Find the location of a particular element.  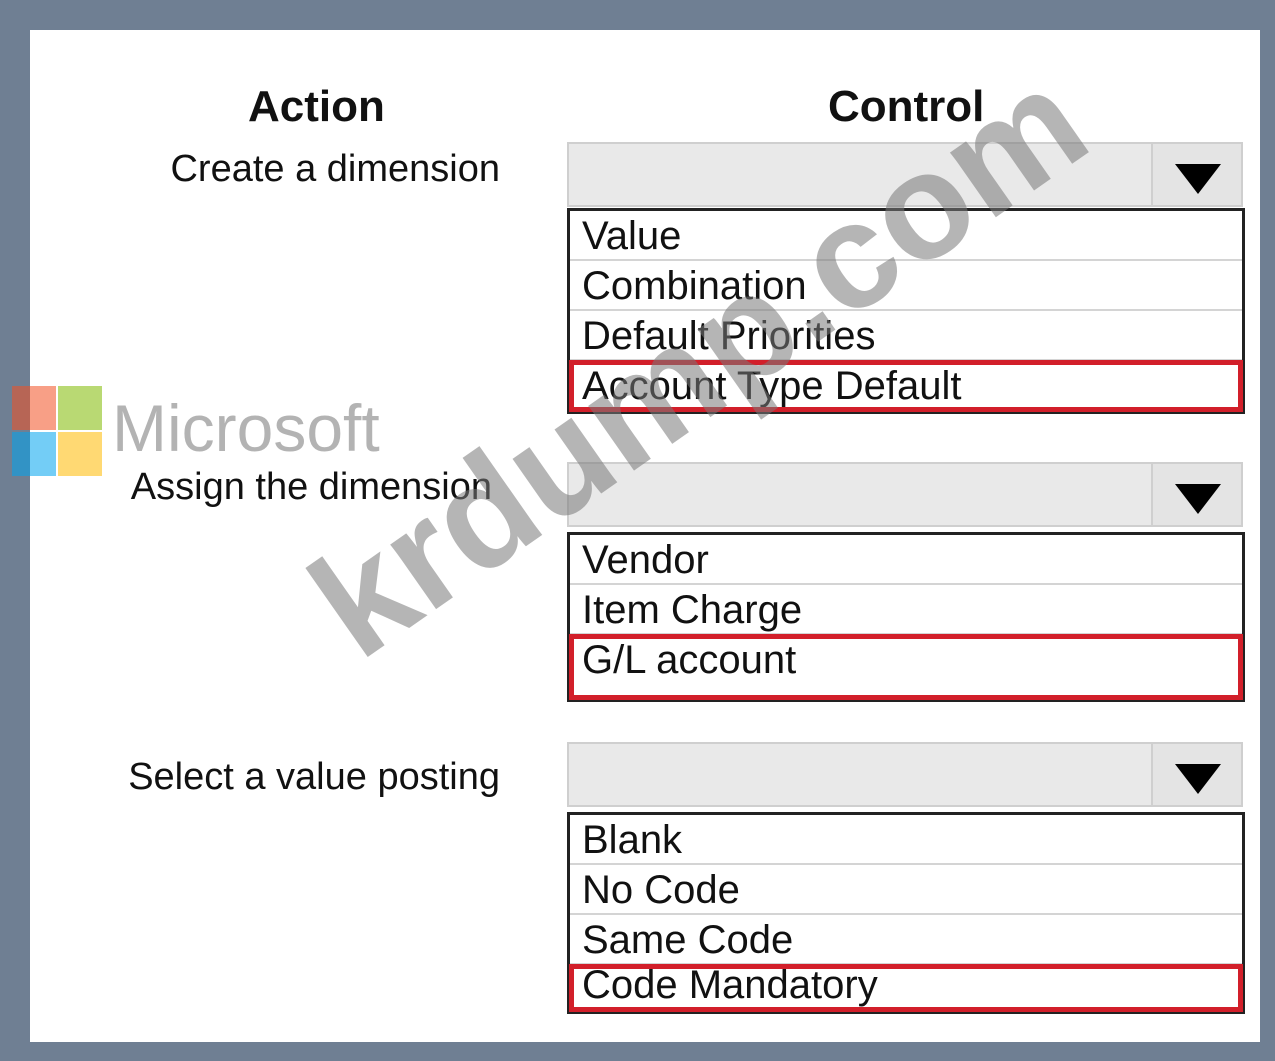

action-header: Action is located at coordinates (316, 106).